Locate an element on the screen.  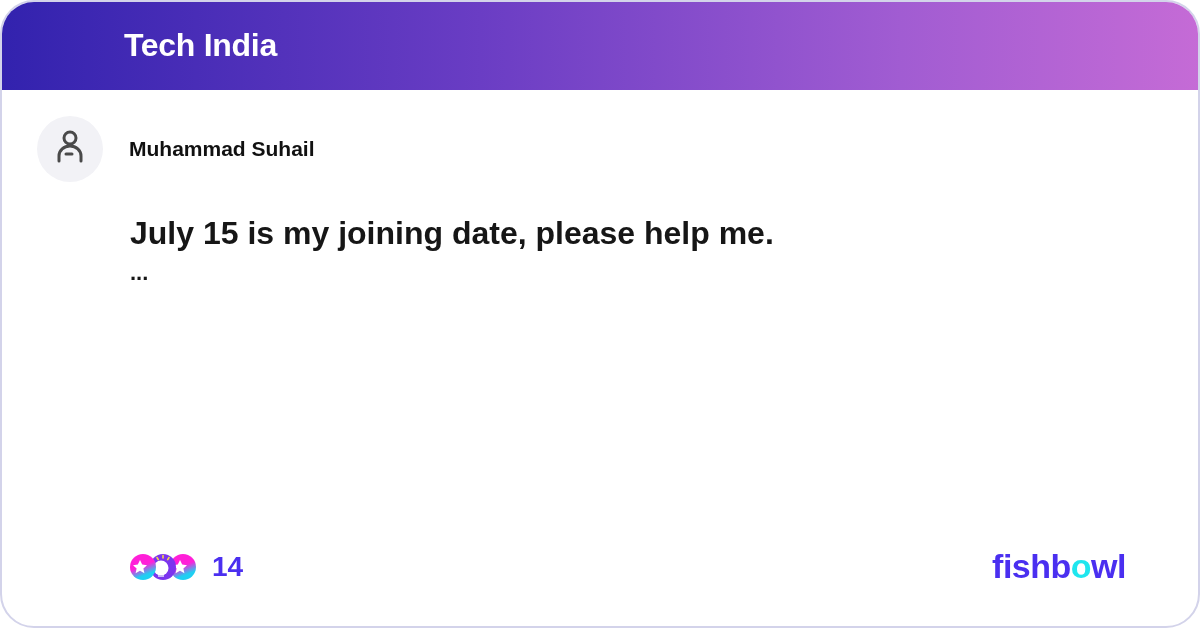
person-icon is located at coordinates (70, 149).